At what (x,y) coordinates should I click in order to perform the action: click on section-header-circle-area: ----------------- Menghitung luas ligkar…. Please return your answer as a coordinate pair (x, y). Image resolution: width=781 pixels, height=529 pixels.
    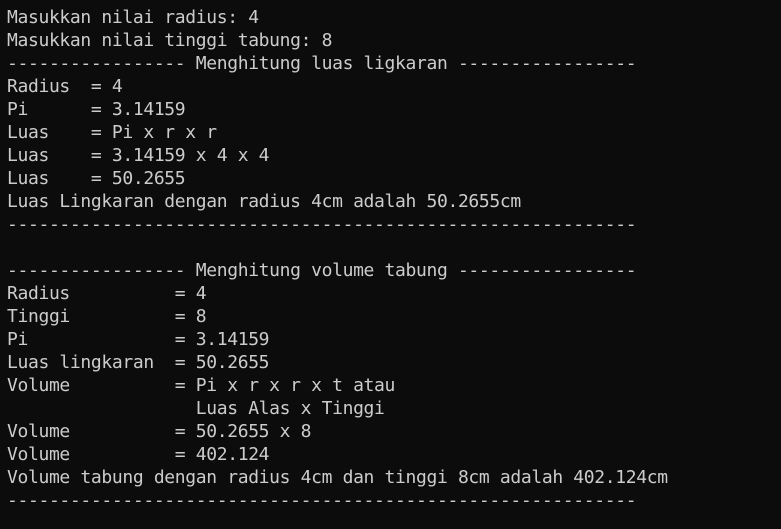
    Looking at the image, I should click on (322, 63).